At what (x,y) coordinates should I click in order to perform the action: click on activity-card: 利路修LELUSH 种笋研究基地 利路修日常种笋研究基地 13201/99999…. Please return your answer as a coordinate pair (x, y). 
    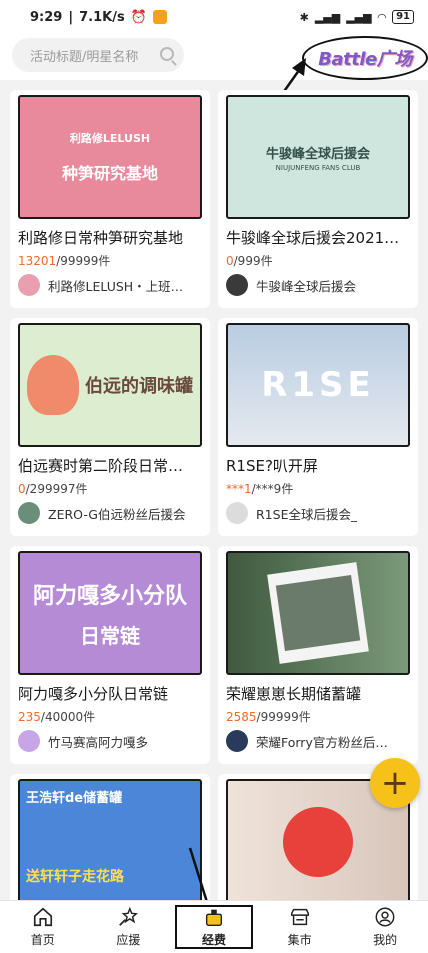
    Looking at the image, I should click on (110, 199).